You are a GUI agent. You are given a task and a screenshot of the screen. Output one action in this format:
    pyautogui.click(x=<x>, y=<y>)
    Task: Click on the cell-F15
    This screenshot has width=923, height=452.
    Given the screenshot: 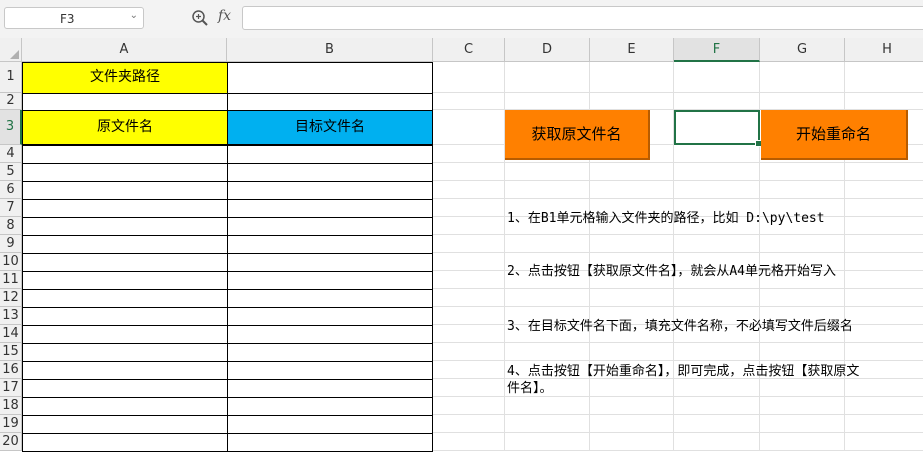 What is the action you would take?
    pyautogui.click(x=717, y=352)
    